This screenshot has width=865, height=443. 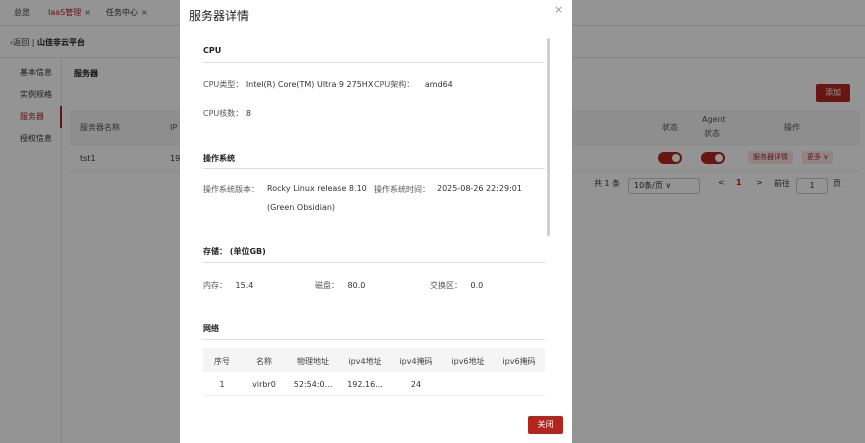 I want to click on cpu-cores-row: CPU核数： 8, so click(x=227, y=113).